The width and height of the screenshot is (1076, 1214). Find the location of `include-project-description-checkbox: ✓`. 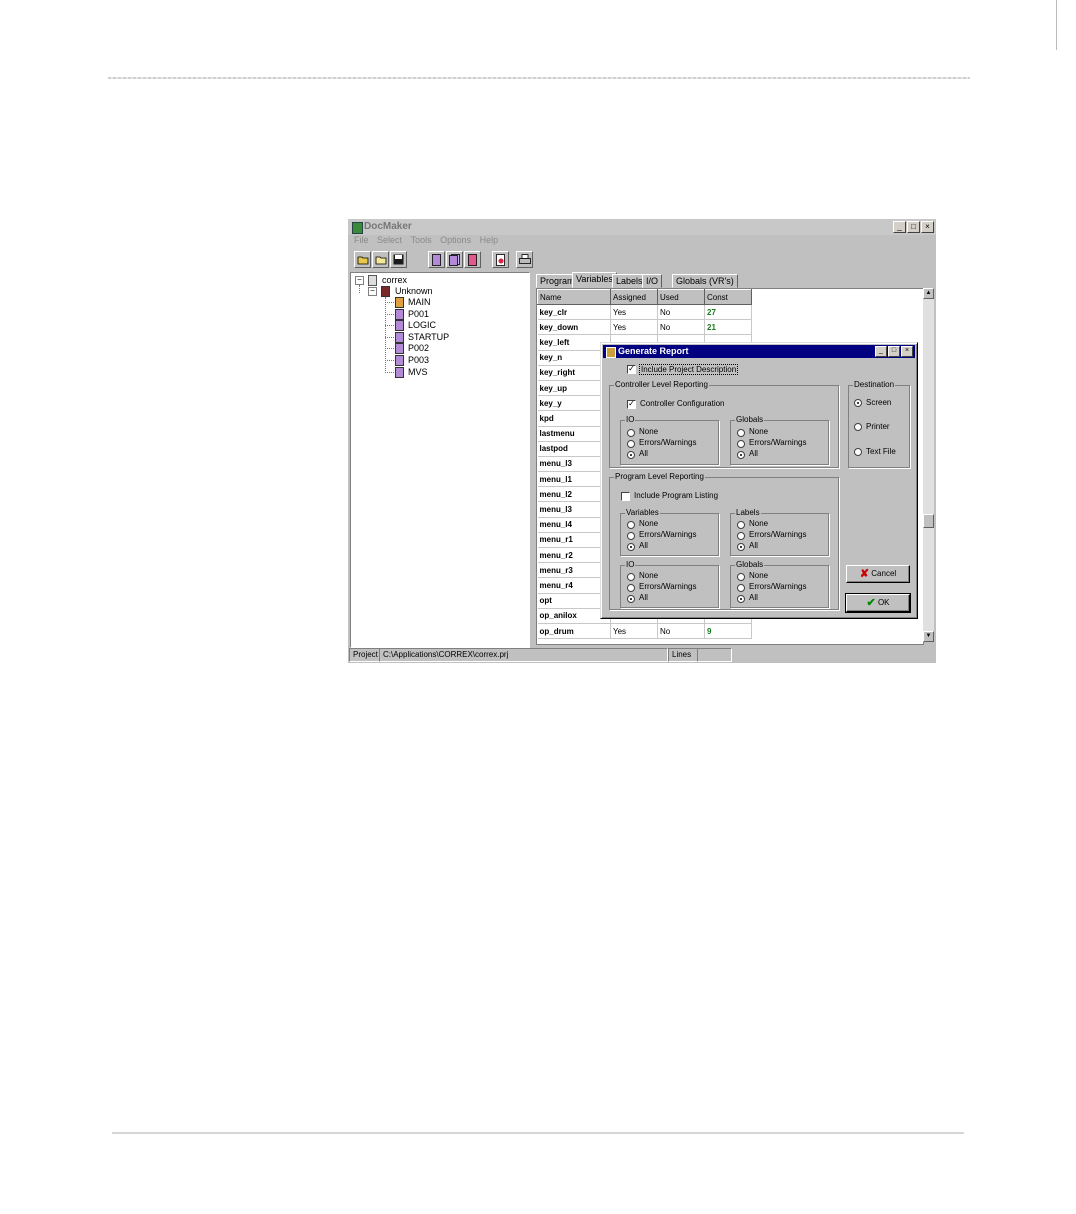

include-project-description-checkbox: ✓ is located at coordinates (631, 369).